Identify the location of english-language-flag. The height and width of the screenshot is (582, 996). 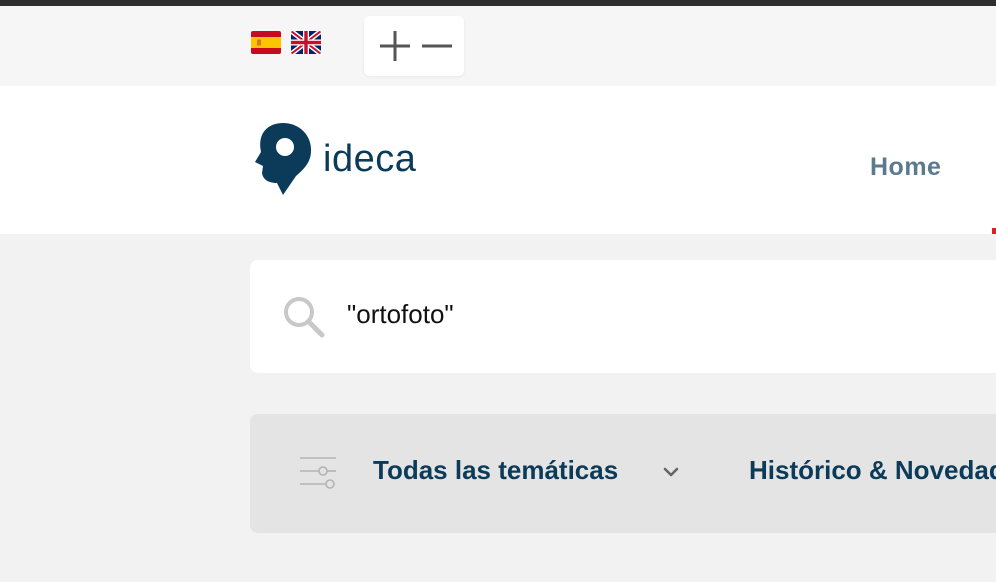
(306, 42).